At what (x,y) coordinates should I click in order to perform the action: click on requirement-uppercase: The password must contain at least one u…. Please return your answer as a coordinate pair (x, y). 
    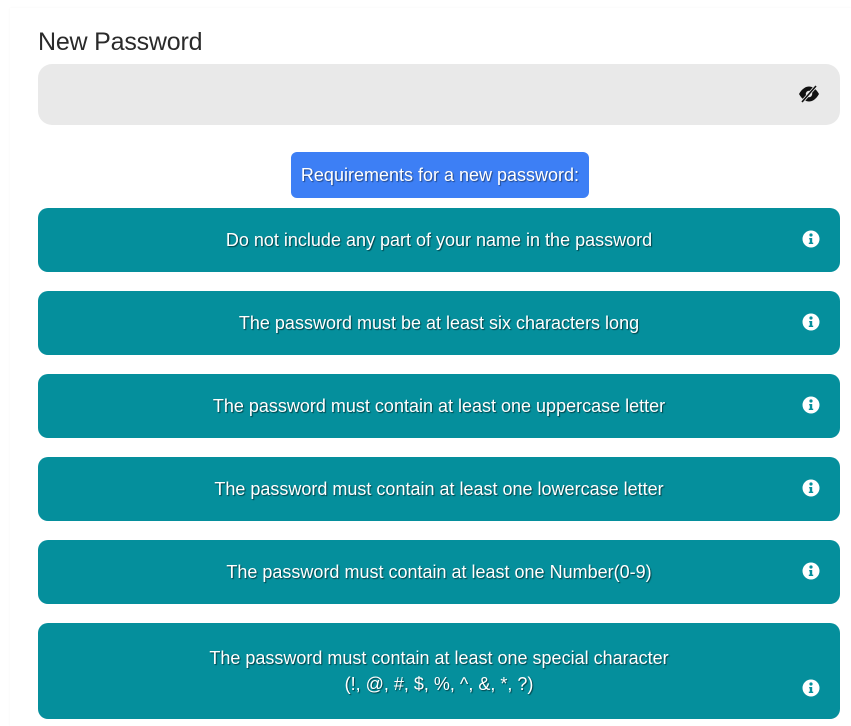
    Looking at the image, I should click on (439, 406).